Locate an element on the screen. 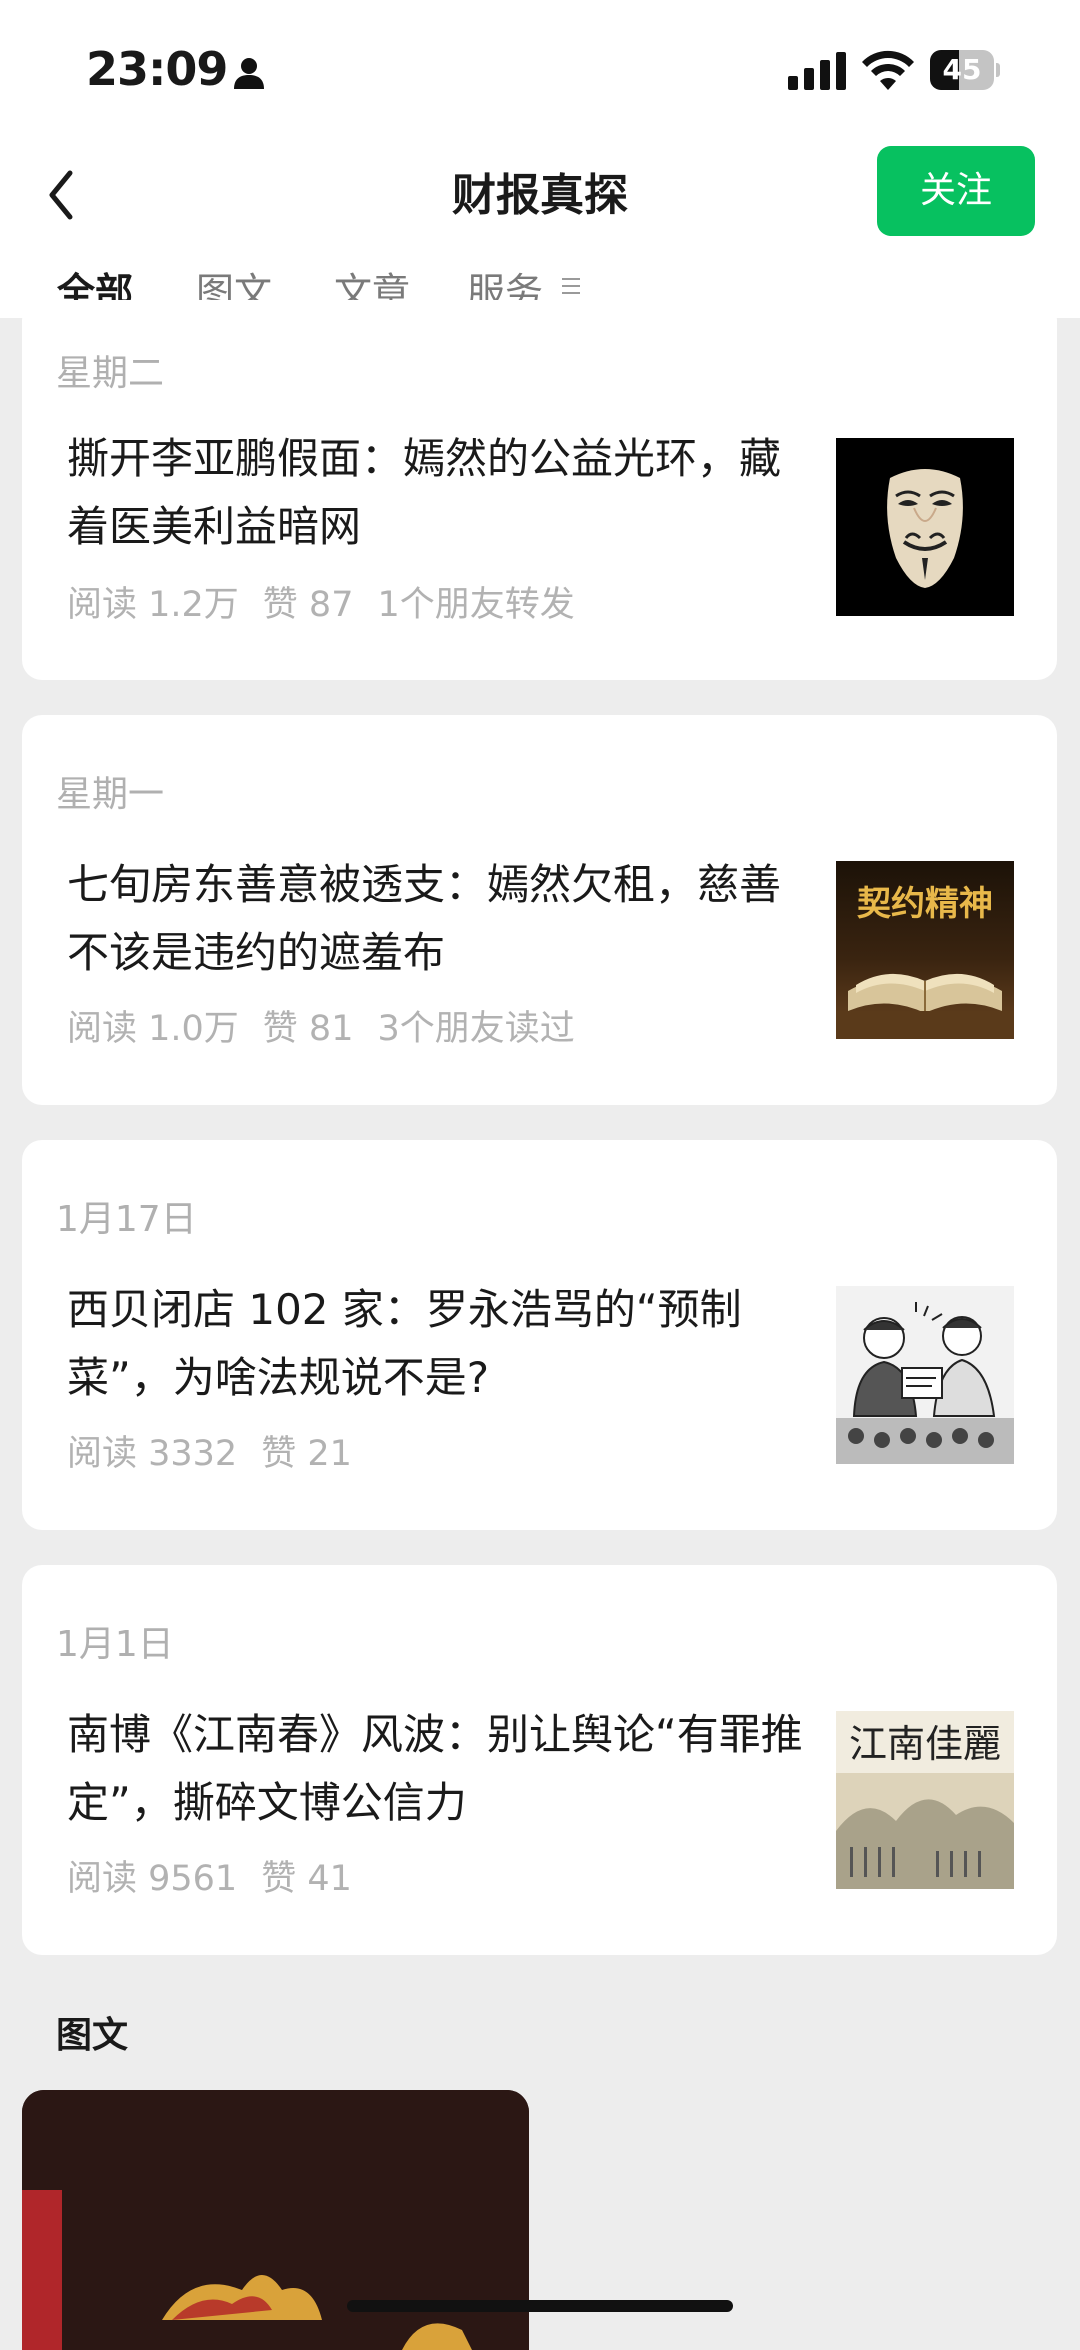  home-indicator is located at coordinates (540, 2306).